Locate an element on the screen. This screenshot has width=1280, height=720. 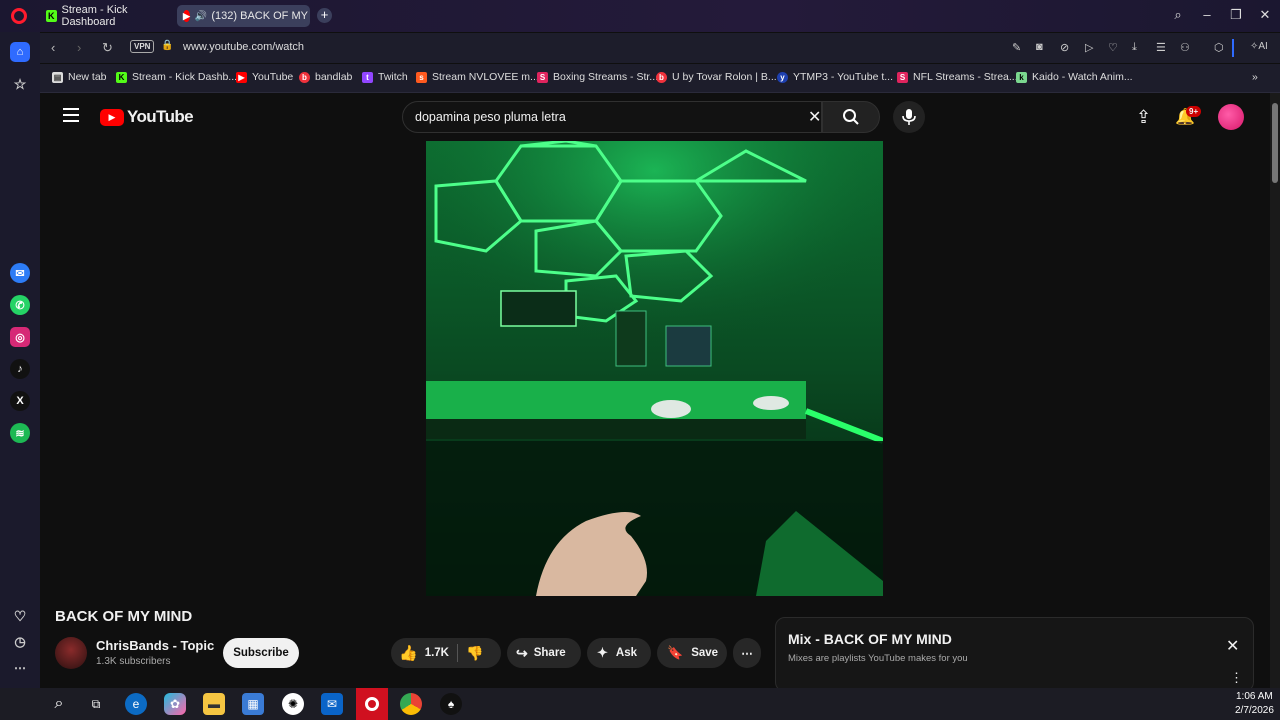
close-window-button: ✕ is located at coordinates (1265, 15).